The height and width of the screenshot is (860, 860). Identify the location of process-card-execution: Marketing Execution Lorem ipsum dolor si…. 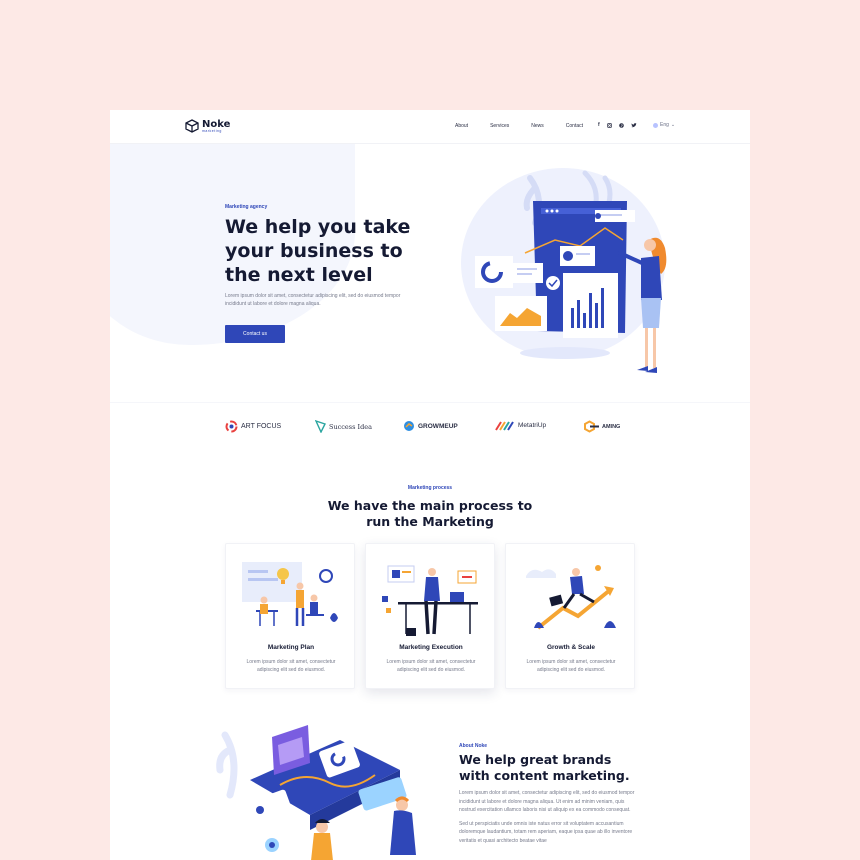
(430, 616).